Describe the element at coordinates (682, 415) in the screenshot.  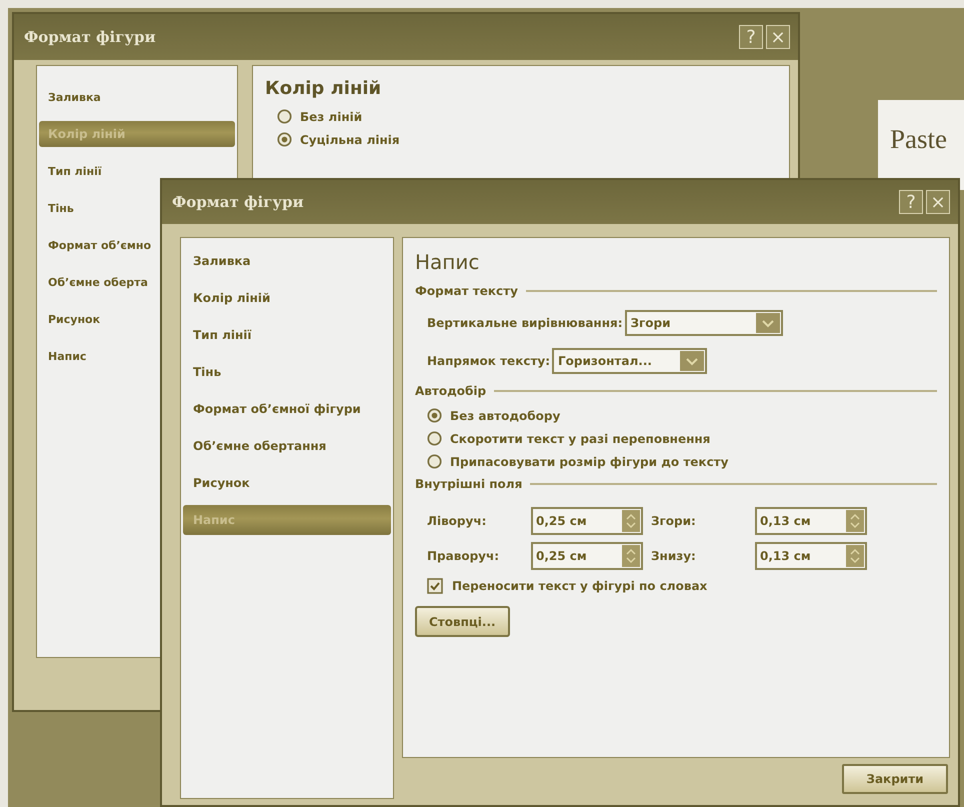
I see `radio-option: Без автодобору` at that location.